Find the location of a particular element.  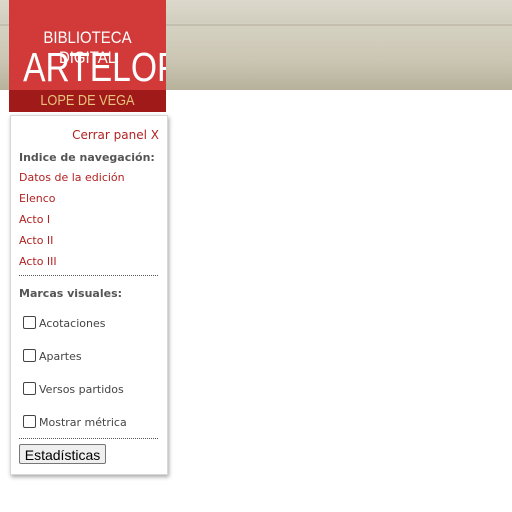

mostrar-metrica-checkbox is located at coordinates (29, 421).